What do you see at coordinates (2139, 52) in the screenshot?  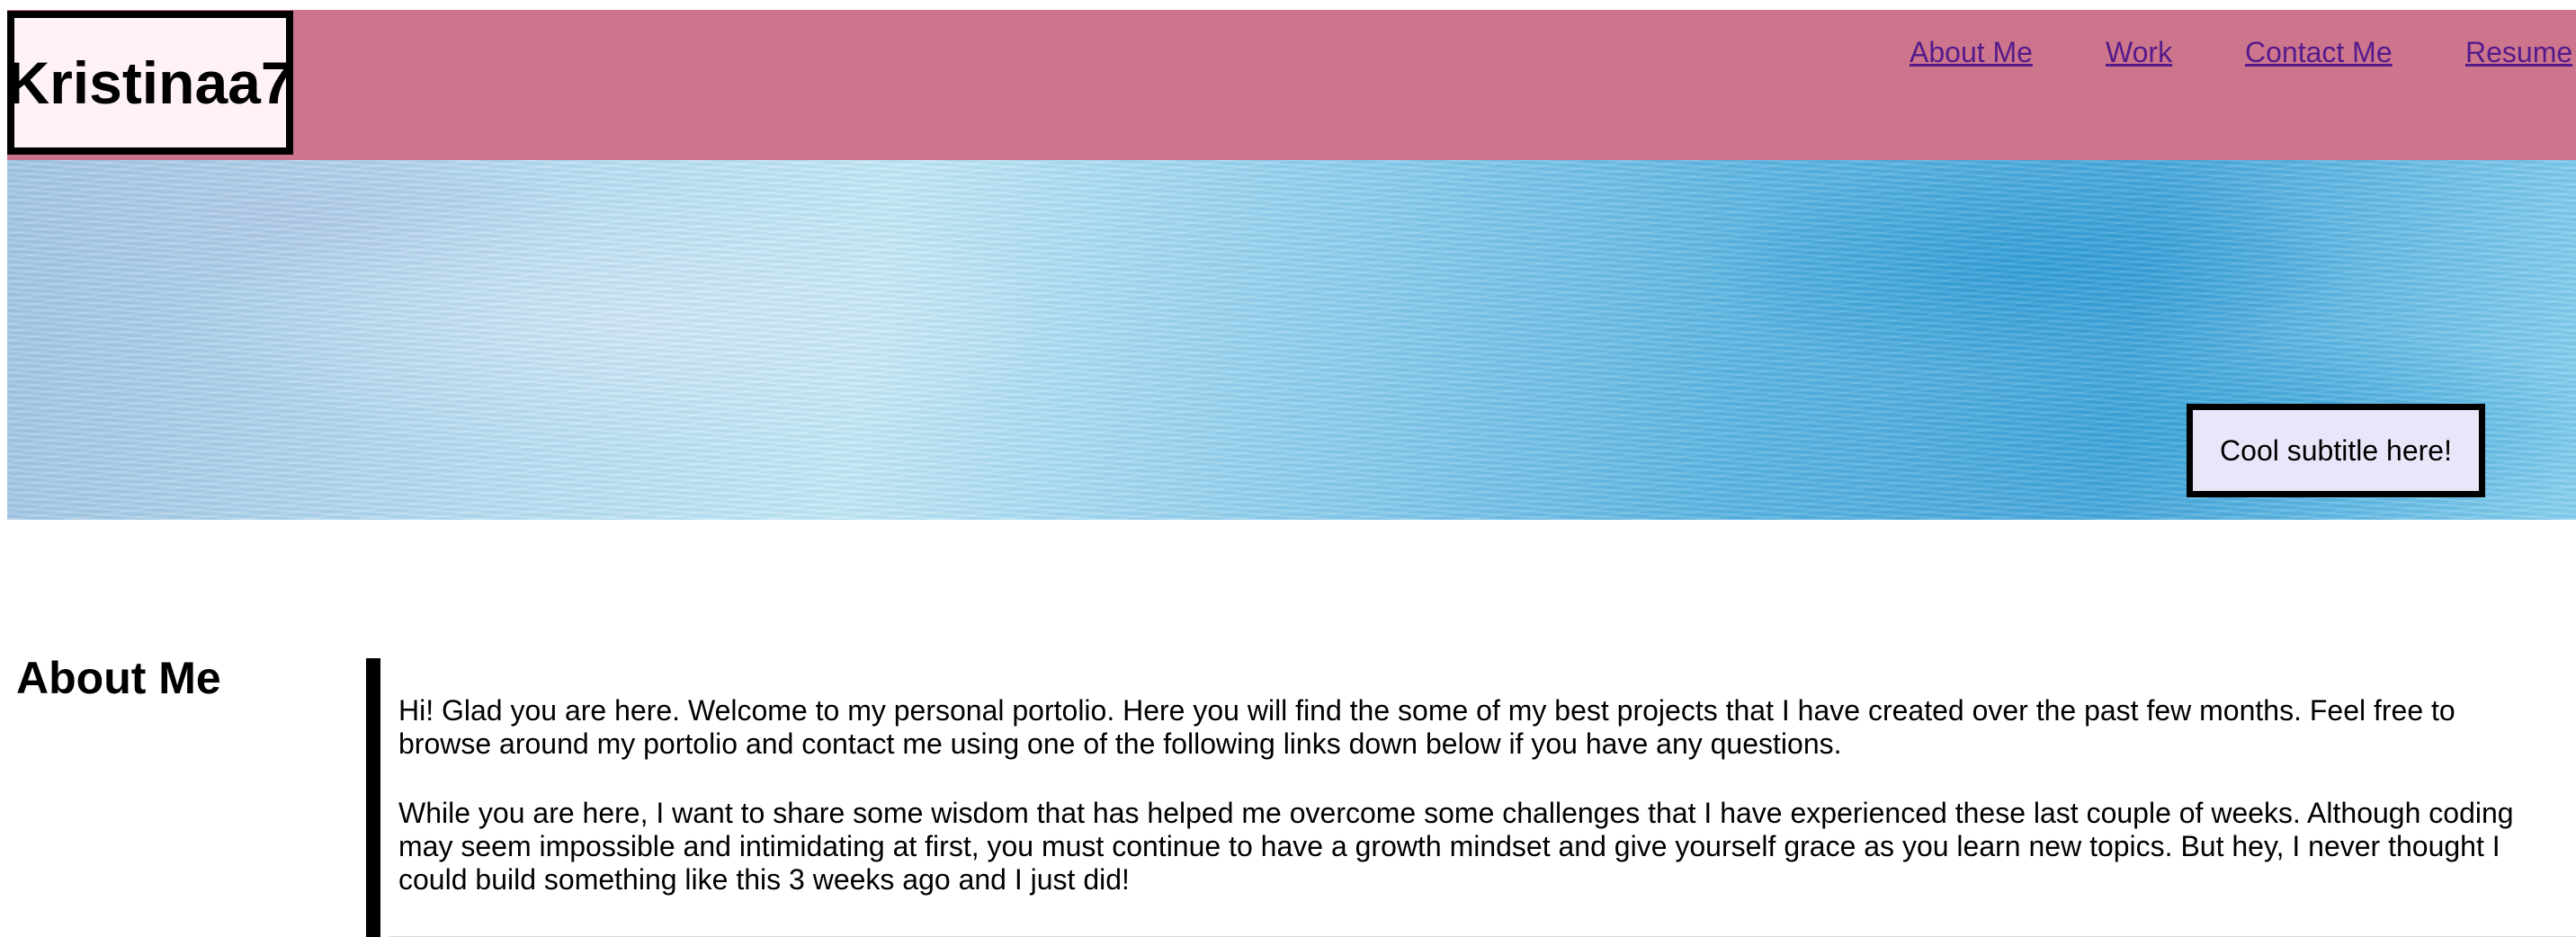 I see `nav-link-work: Work` at bounding box center [2139, 52].